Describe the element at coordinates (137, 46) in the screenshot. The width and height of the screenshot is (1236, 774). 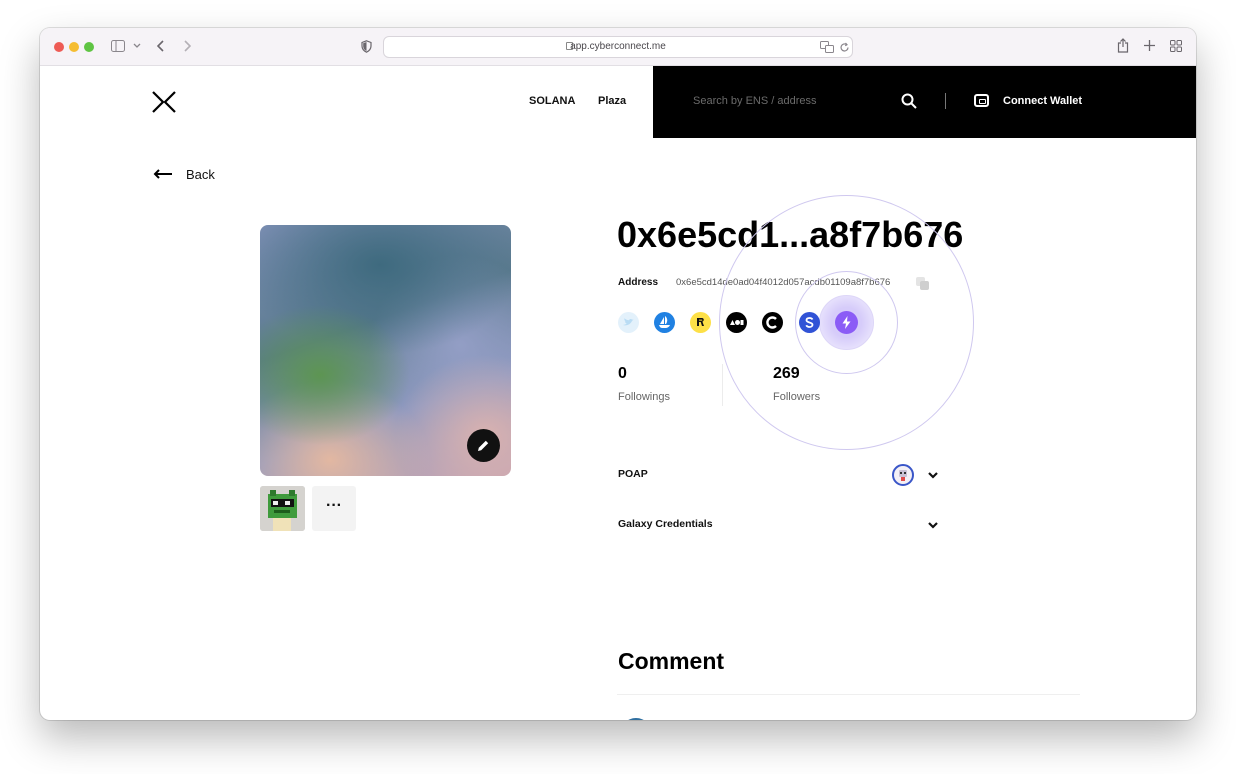
I see `chevron-down-icon` at that location.